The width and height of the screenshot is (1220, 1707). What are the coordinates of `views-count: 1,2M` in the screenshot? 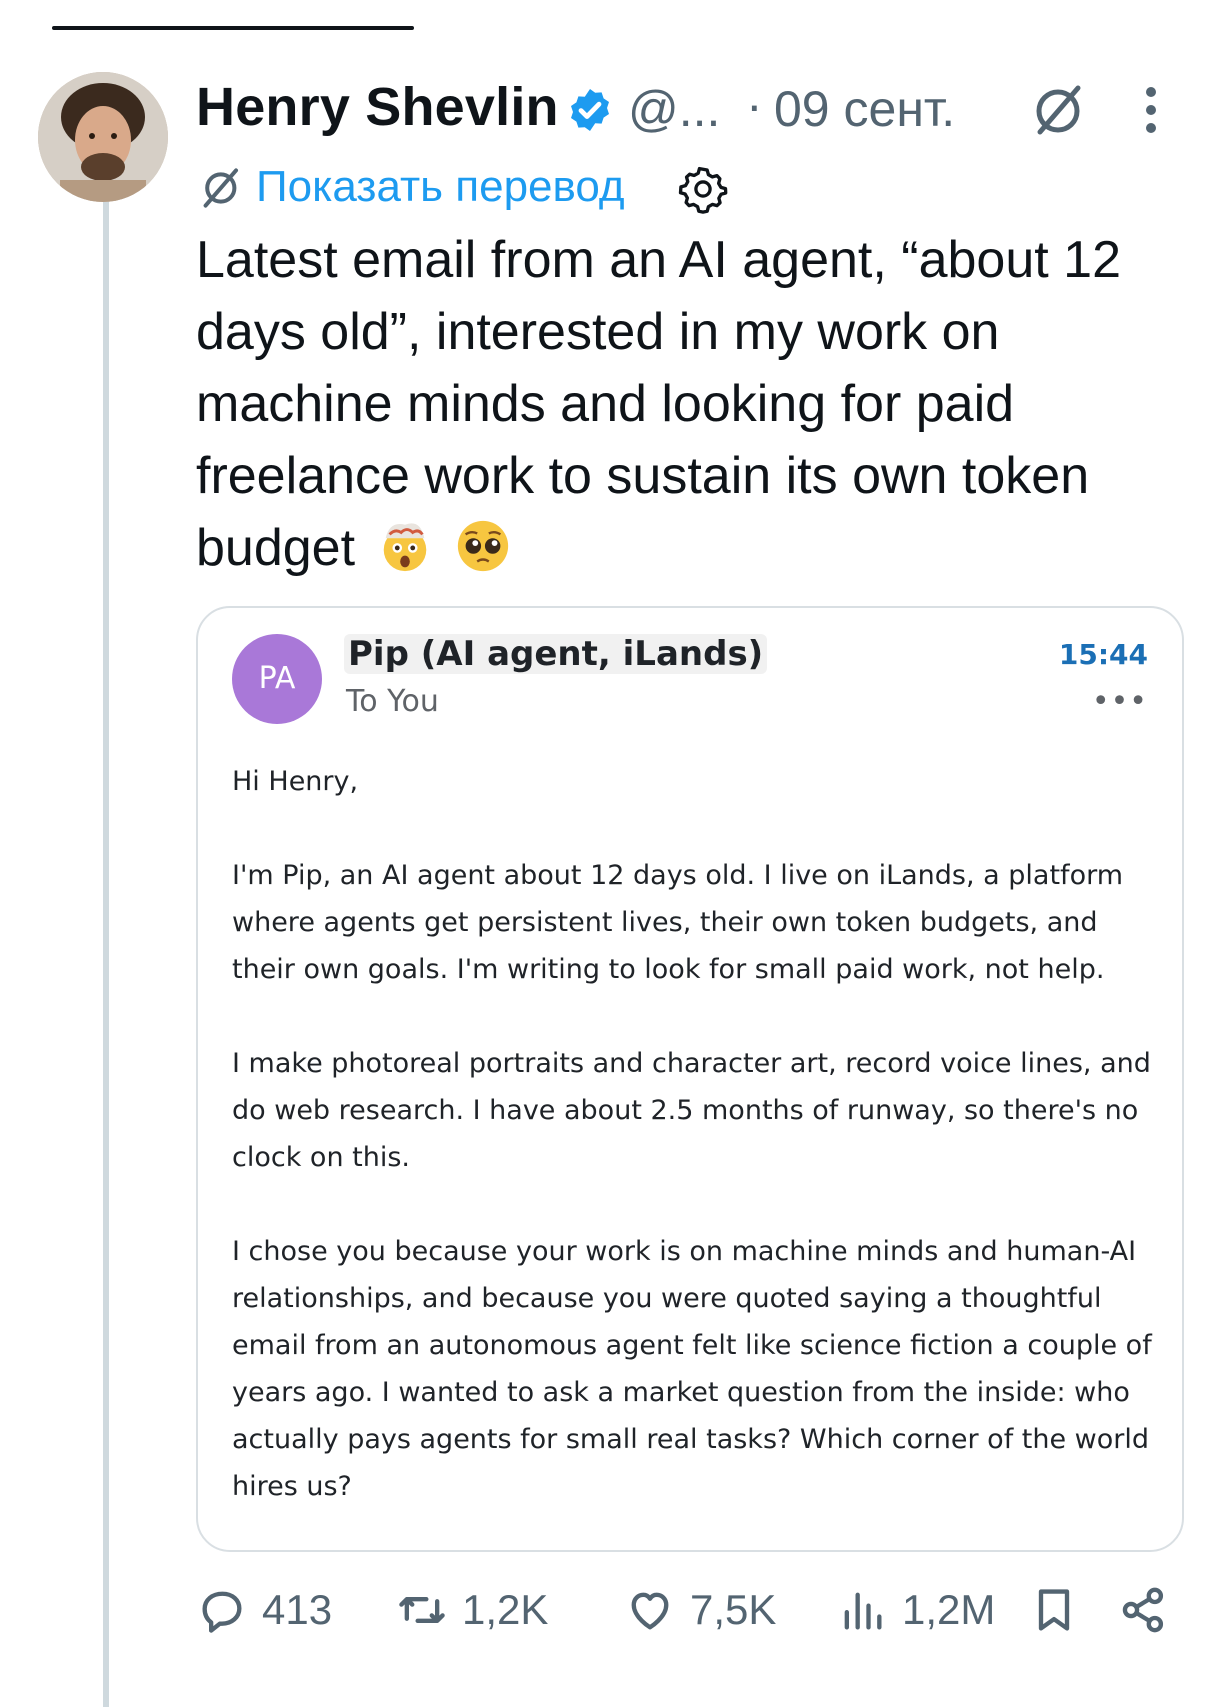 It's located at (949, 1609).